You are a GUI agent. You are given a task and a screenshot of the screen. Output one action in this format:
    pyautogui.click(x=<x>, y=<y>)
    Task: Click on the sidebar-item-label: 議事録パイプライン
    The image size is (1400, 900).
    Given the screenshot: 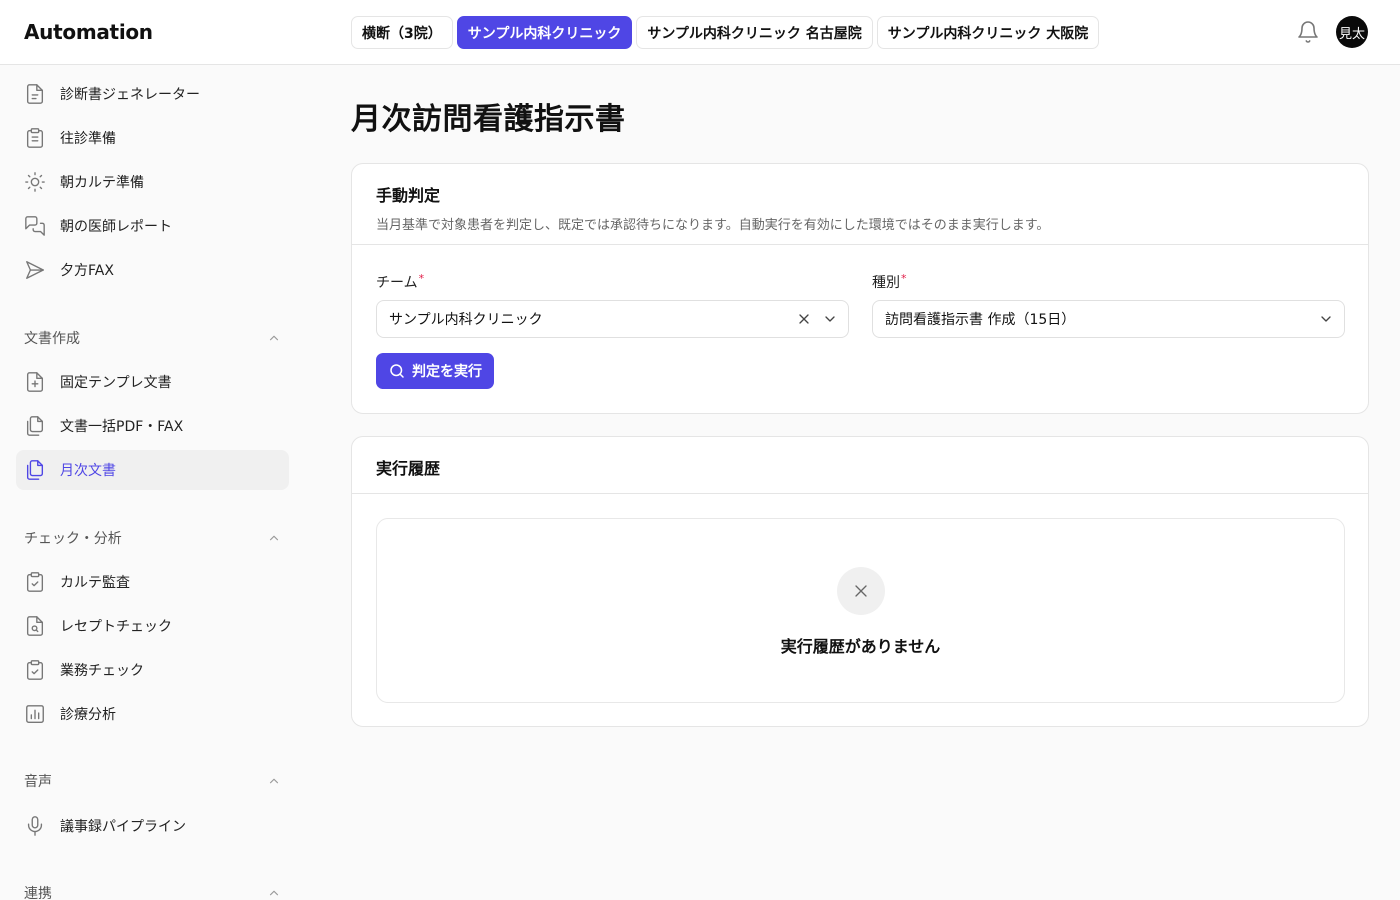 What is the action you would take?
    pyautogui.click(x=123, y=827)
    